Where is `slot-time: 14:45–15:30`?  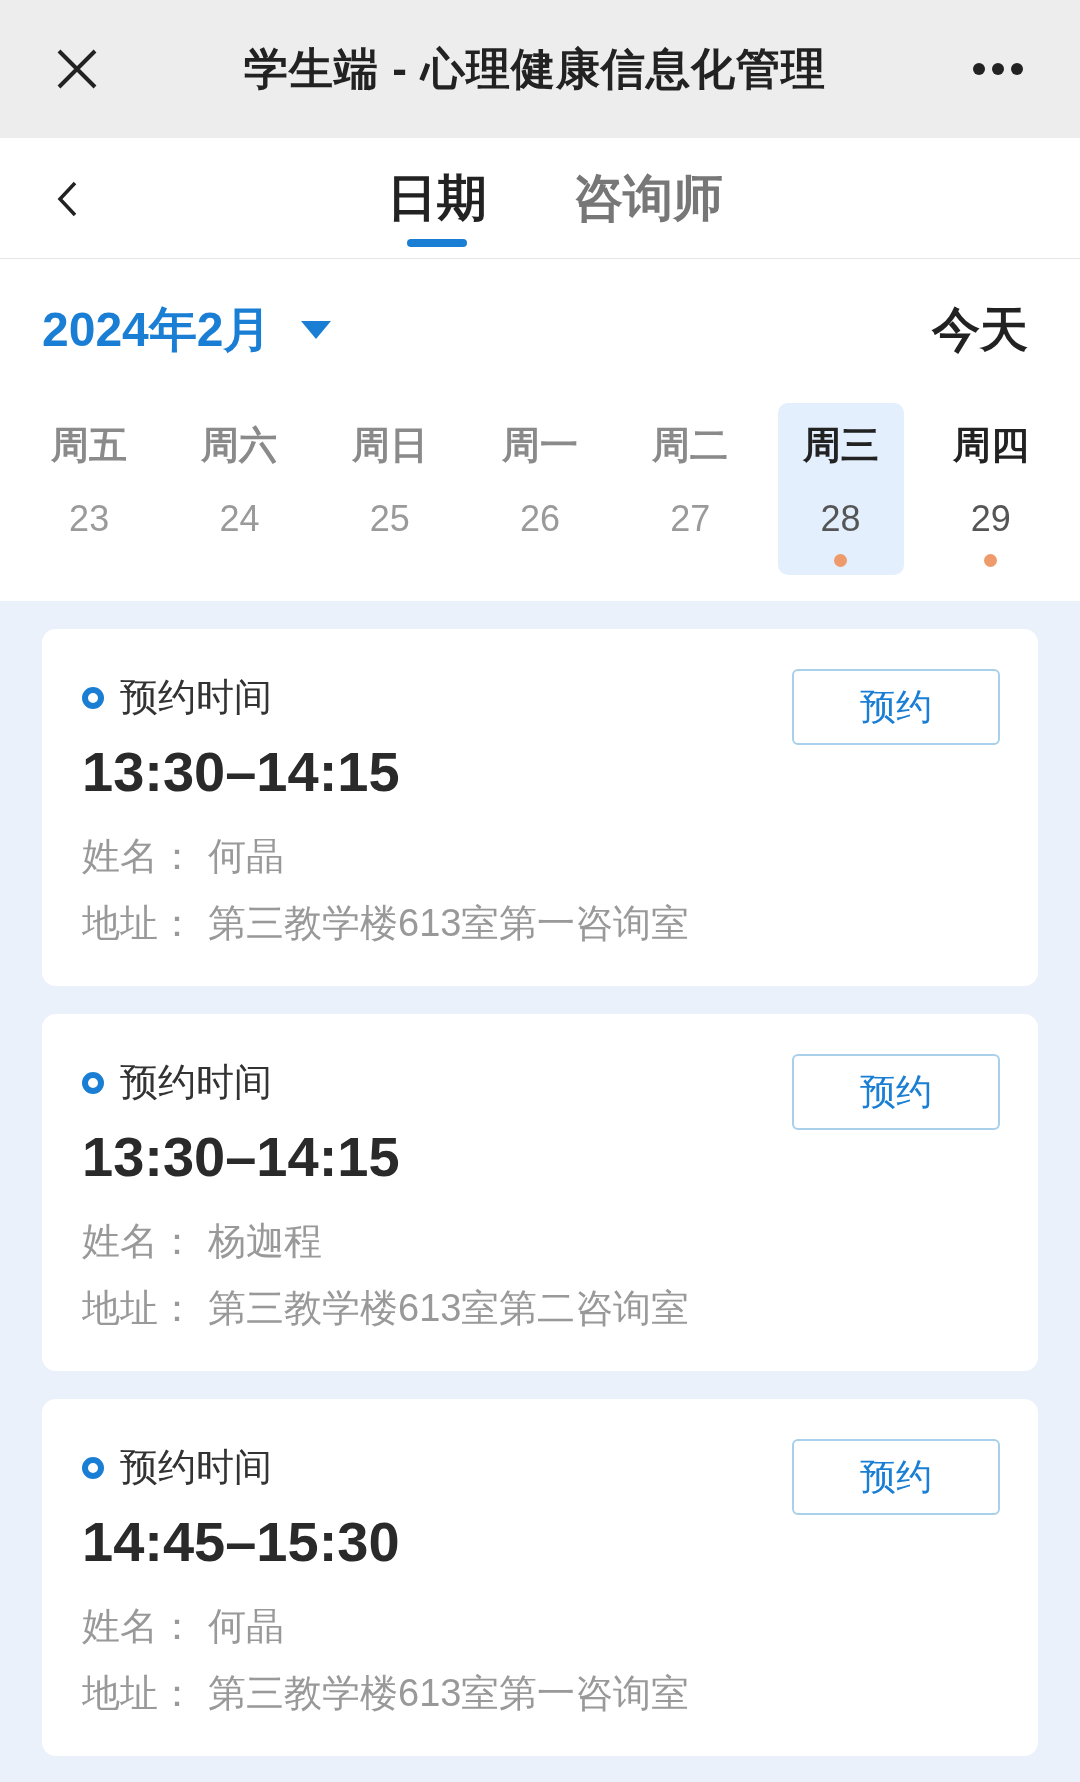
slot-time: 14:45–15:30 is located at coordinates (241, 1542).